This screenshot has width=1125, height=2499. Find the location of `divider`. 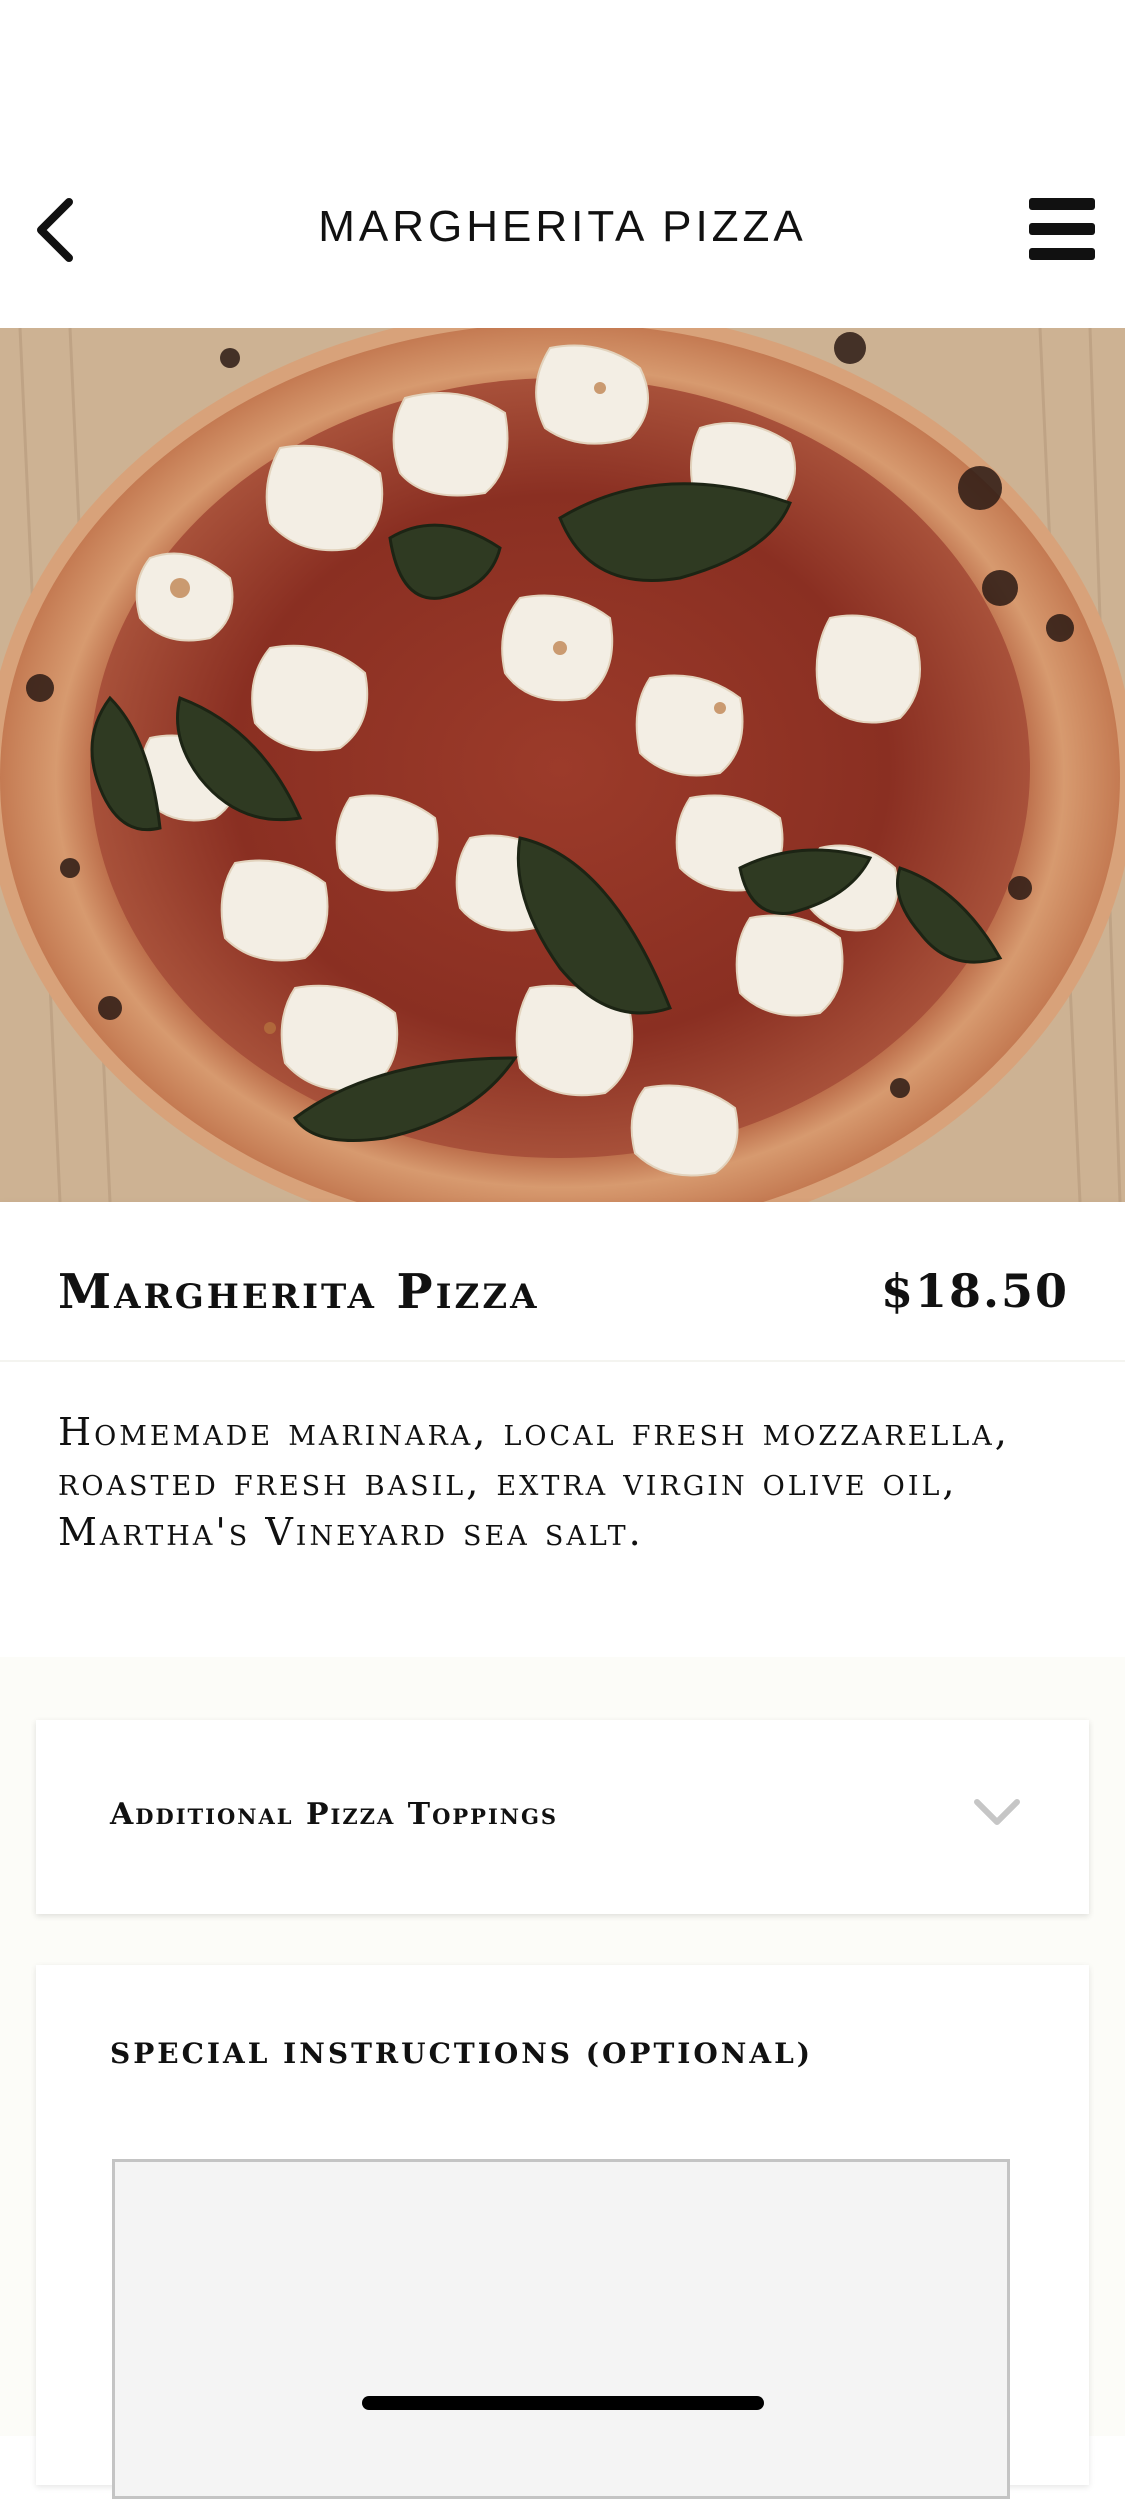

divider is located at coordinates (562, 1361).